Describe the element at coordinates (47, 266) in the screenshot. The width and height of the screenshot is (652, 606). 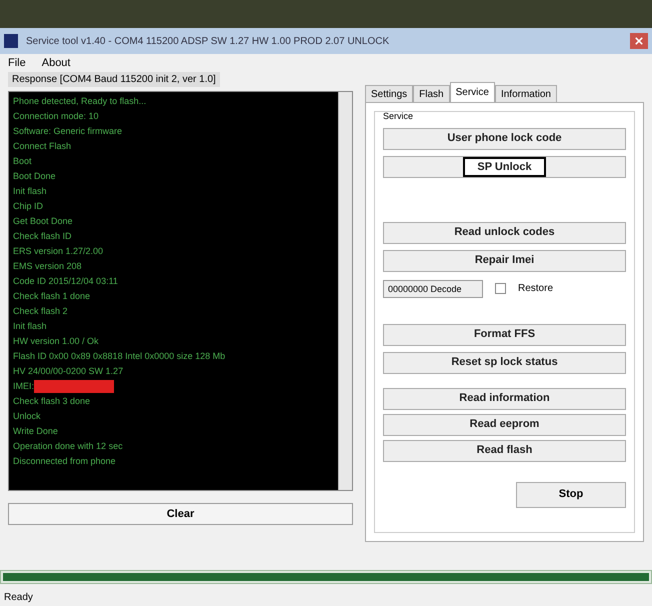
I see `log-line: EMS version 208` at that location.